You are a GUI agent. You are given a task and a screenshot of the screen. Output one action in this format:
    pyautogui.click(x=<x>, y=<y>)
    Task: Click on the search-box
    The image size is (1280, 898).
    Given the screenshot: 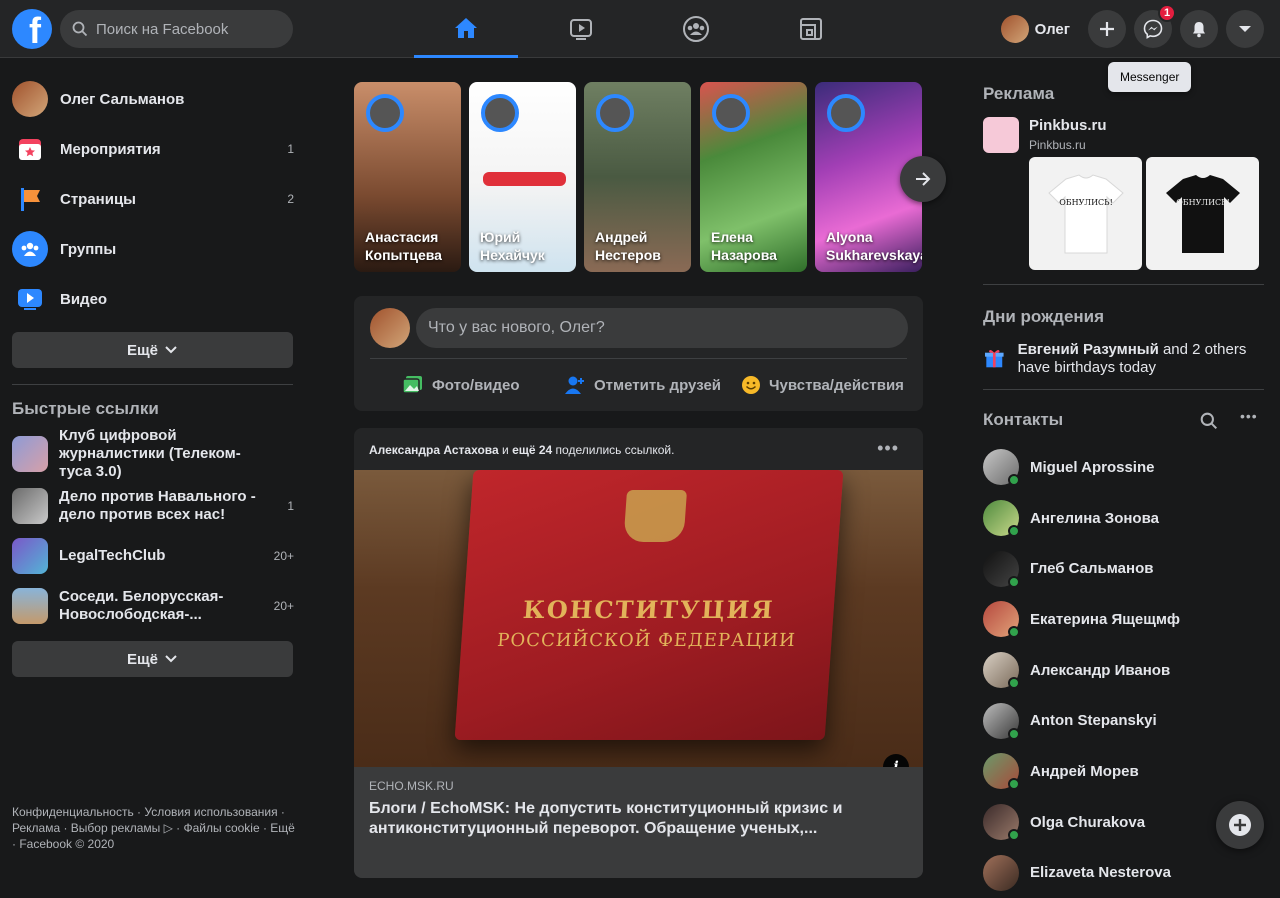 What is the action you would take?
    pyautogui.click(x=176, y=29)
    